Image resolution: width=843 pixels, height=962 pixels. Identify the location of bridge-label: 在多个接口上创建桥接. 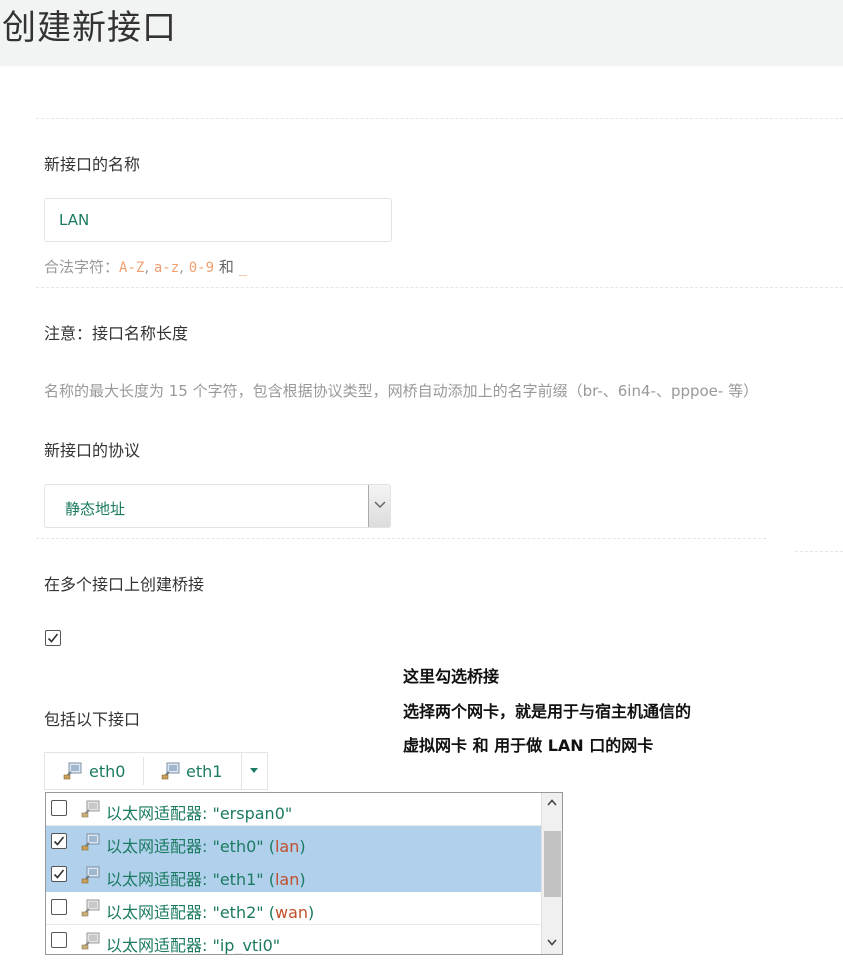
(124, 584).